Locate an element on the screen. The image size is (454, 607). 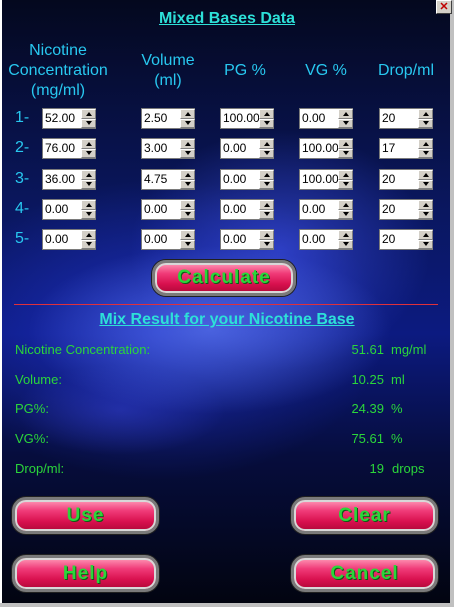
pg-input-row-5: 0.00 is located at coordinates (247, 239).